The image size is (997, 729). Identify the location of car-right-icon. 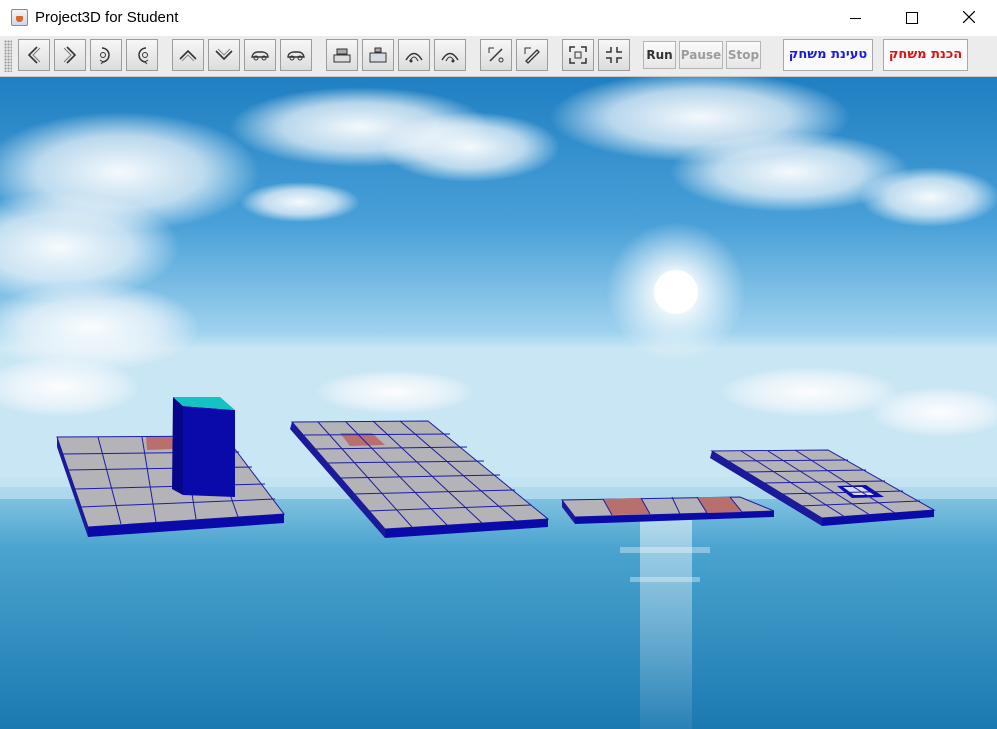
(260, 56).